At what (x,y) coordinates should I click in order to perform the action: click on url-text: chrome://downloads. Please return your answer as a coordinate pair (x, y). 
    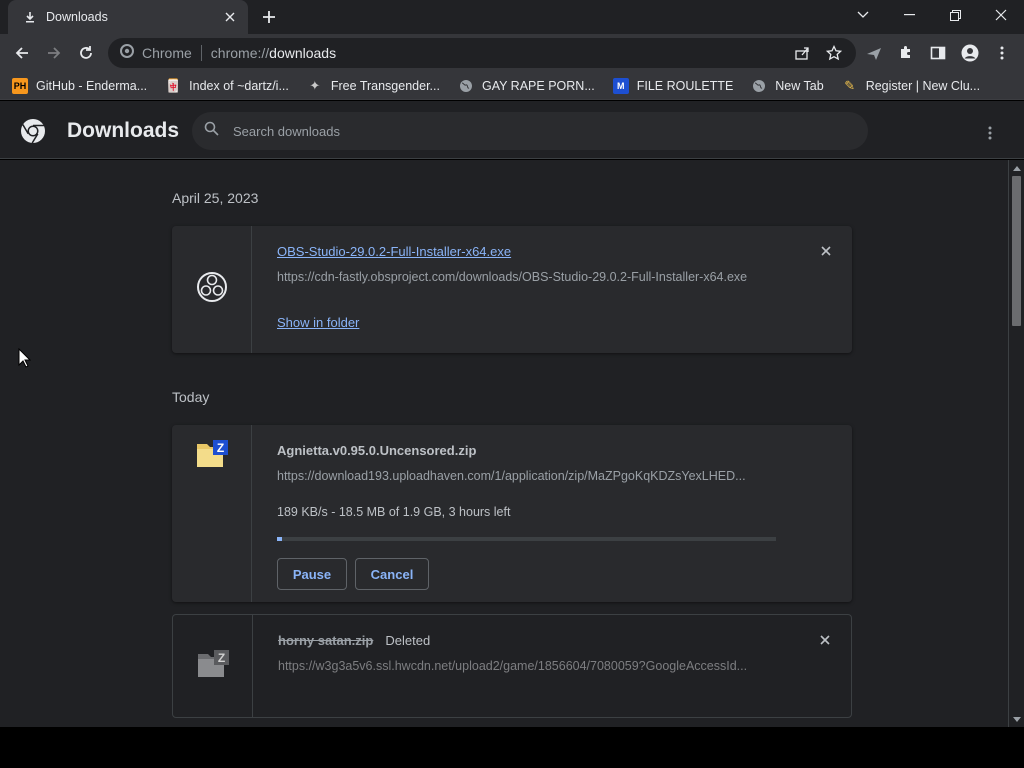
    Looking at the image, I should click on (273, 53).